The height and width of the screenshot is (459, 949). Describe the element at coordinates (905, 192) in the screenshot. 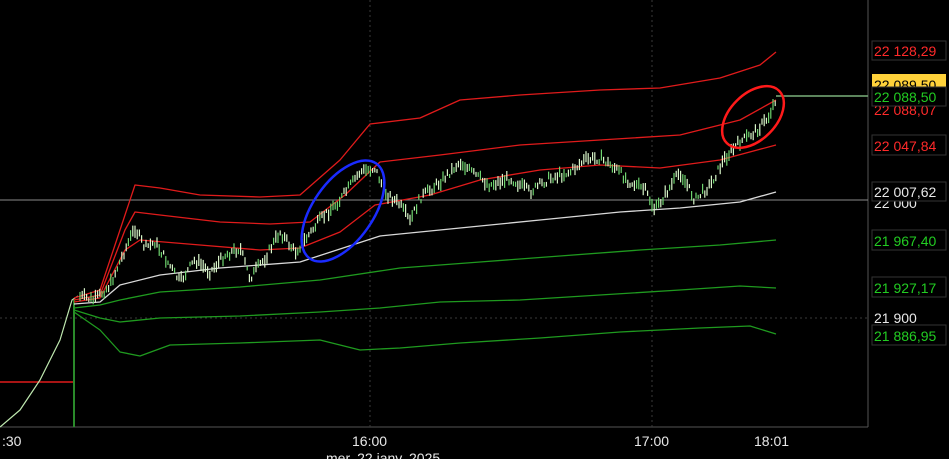

I see `tag-center: 22 007,62` at that location.